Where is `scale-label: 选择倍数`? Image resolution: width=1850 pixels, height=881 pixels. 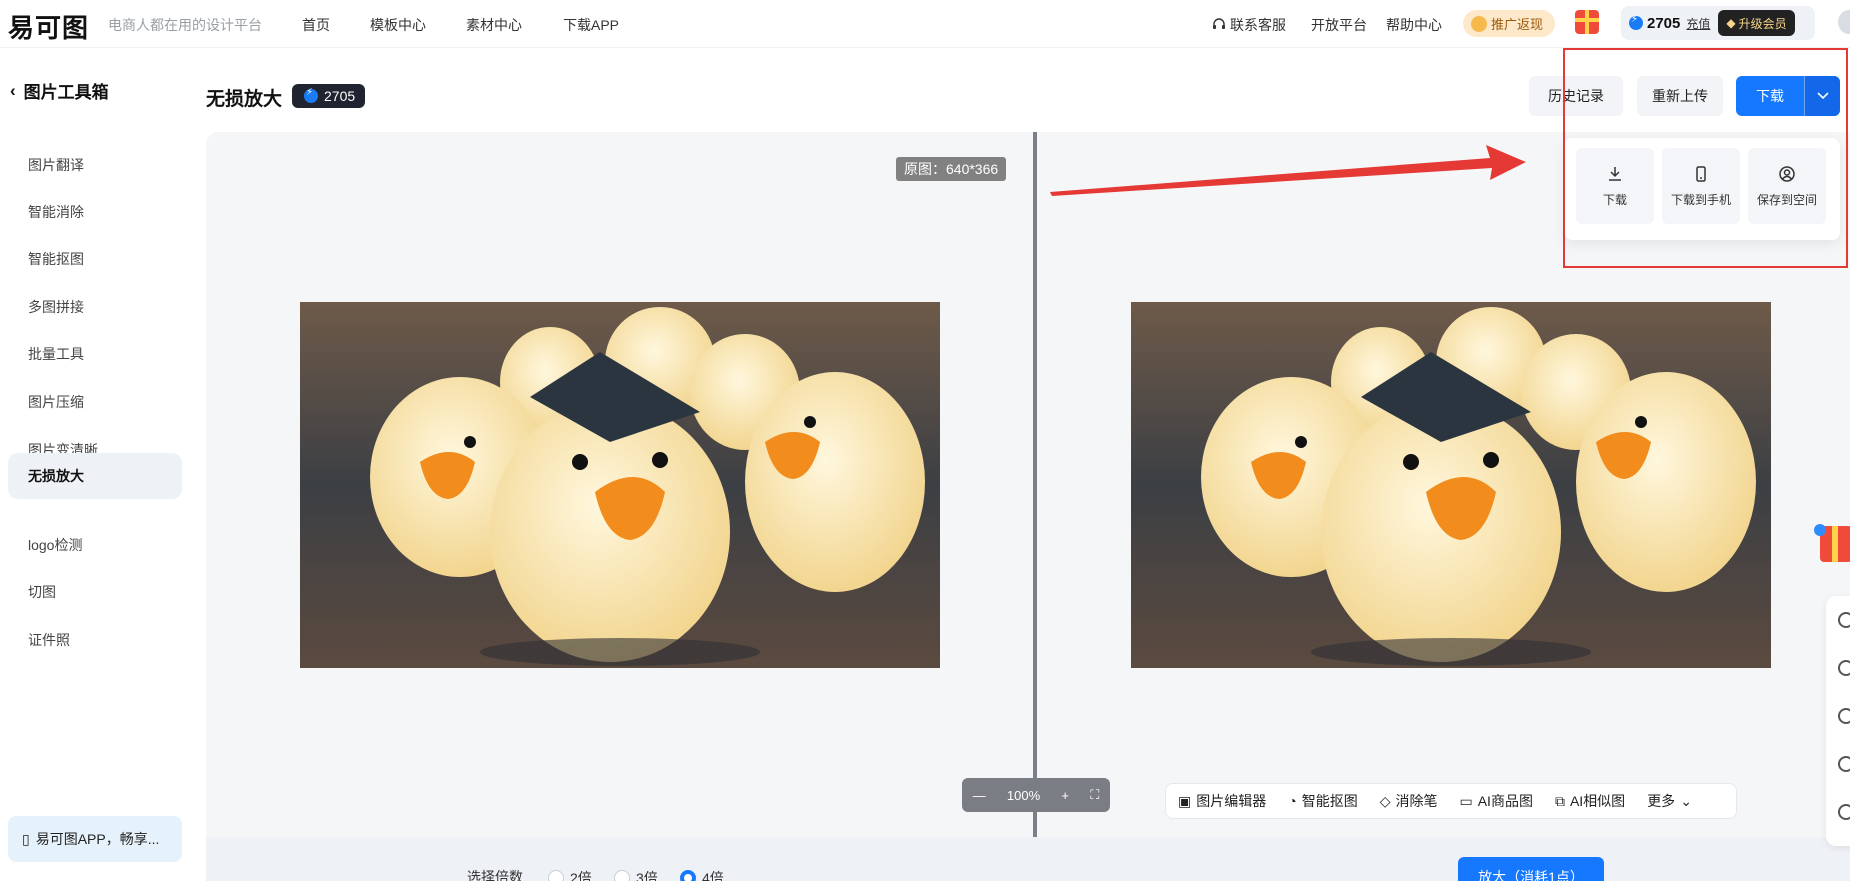
scale-label: 选择倍数 is located at coordinates (495, 875).